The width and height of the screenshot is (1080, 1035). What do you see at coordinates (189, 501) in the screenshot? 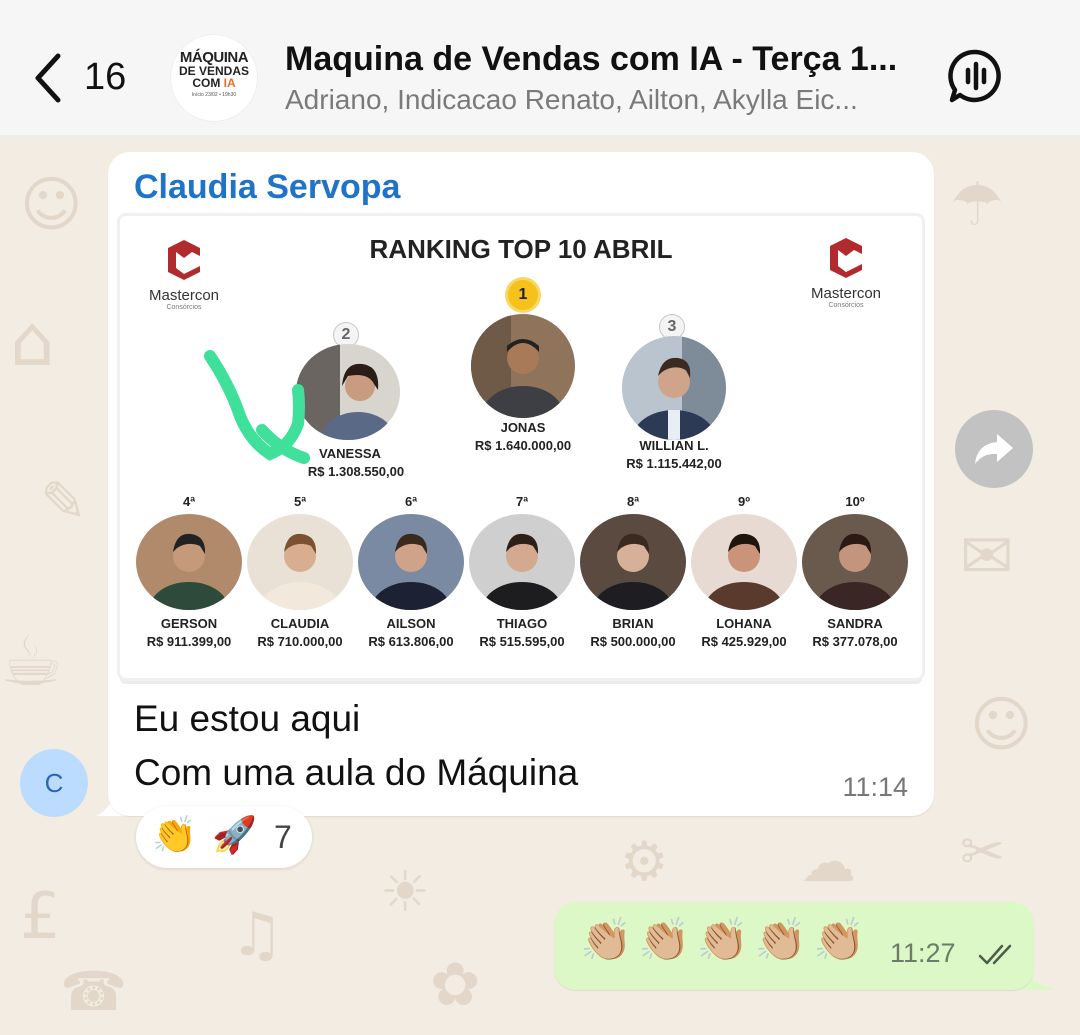
I see `rank4-position: 4ª` at bounding box center [189, 501].